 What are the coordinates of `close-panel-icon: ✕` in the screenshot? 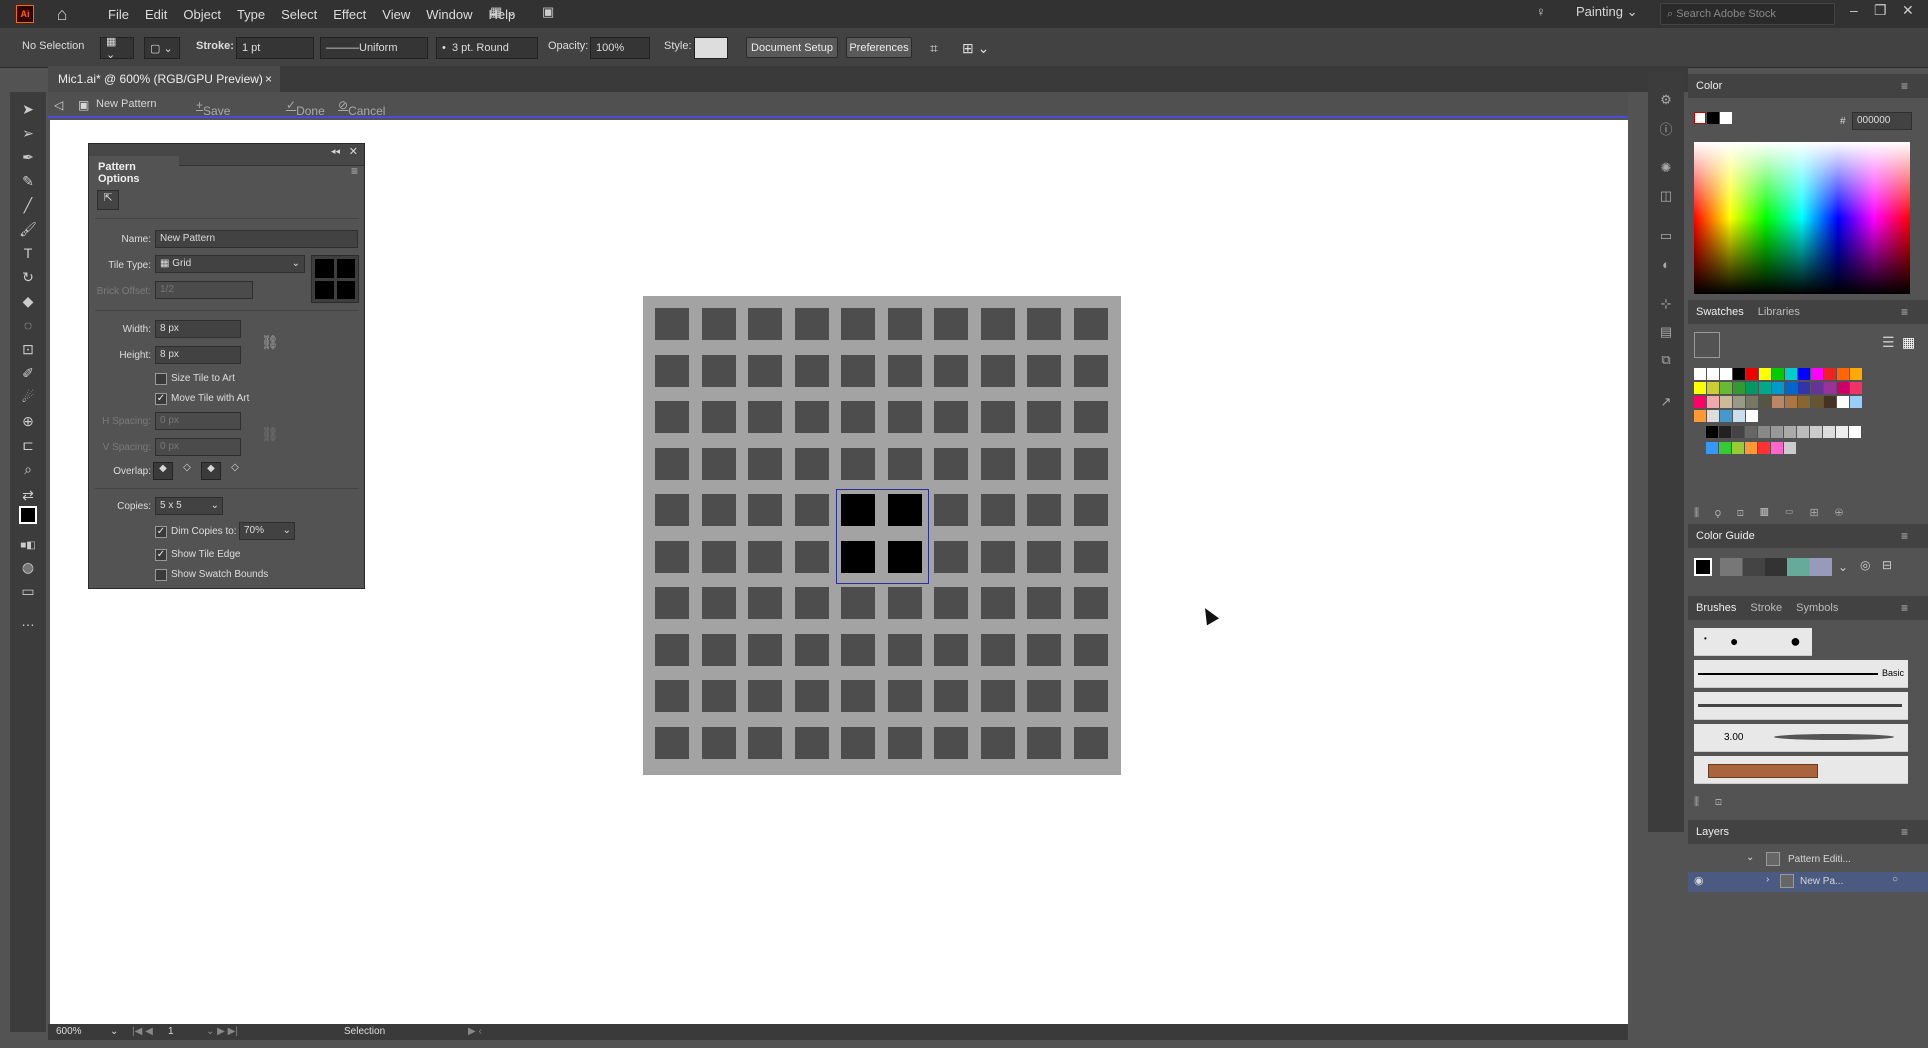 It's located at (353, 151).